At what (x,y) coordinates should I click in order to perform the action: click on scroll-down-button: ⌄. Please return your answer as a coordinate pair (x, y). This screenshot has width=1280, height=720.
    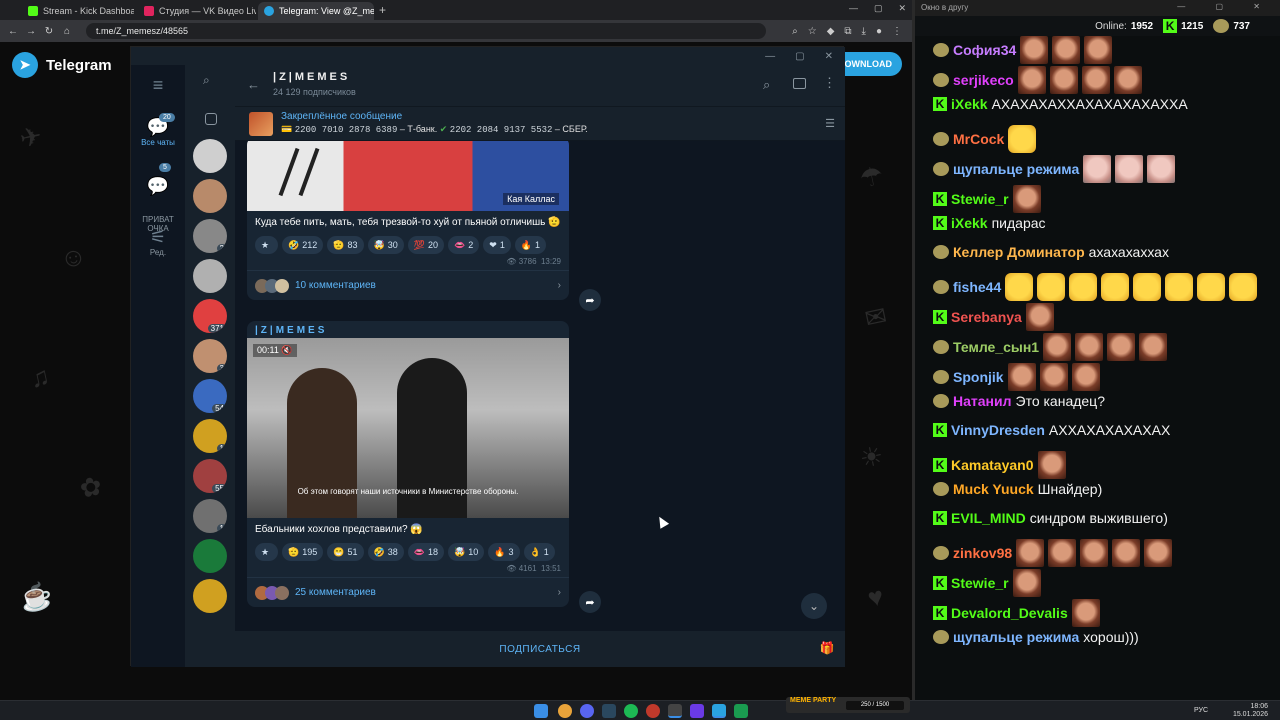
    Looking at the image, I should click on (814, 606).